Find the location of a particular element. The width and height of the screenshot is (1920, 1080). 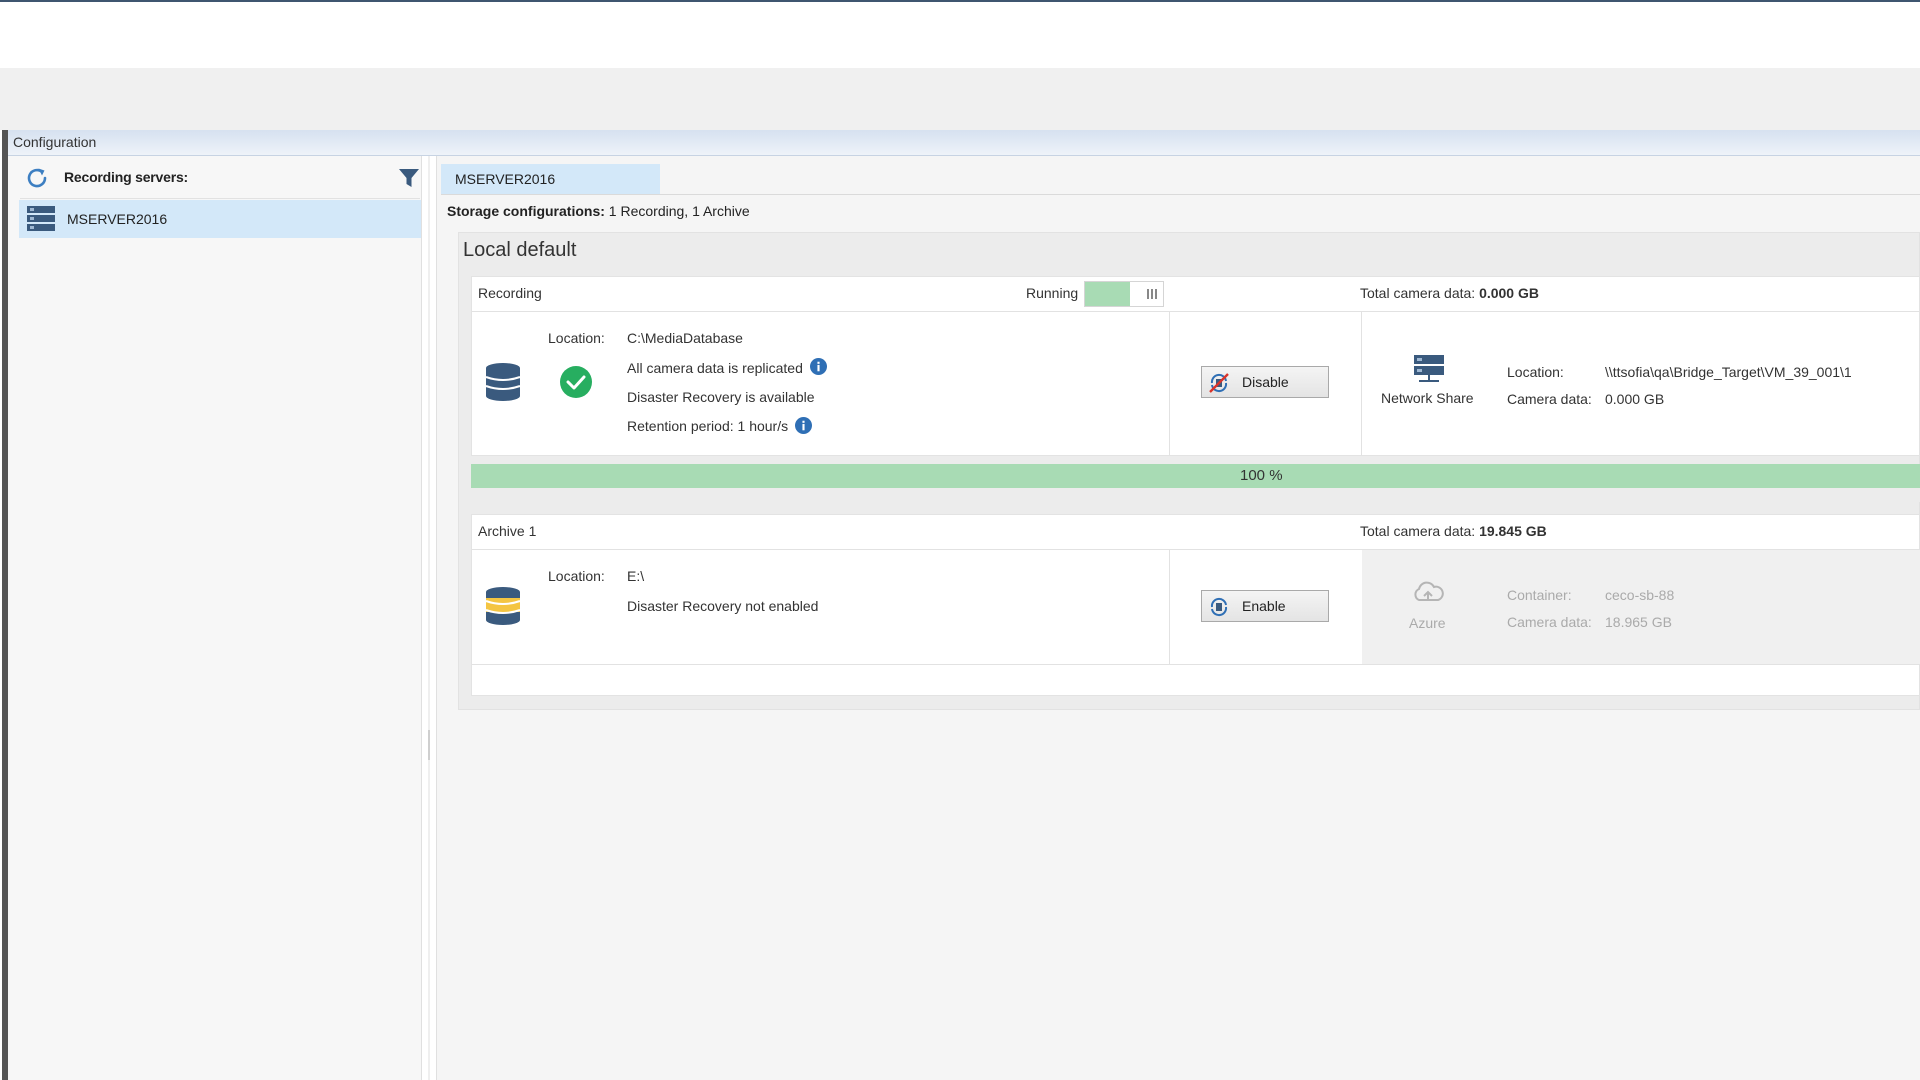

archive-total-camera-data: Total camera data: 19.845 GB is located at coordinates (1453, 531).